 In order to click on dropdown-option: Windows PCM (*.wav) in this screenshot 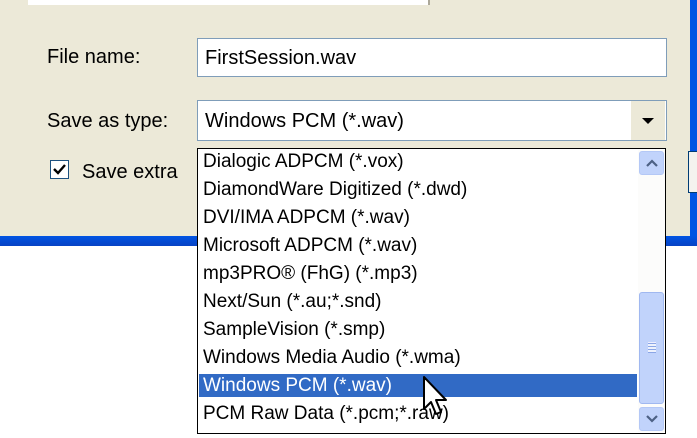, I will do `click(418, 385)`.